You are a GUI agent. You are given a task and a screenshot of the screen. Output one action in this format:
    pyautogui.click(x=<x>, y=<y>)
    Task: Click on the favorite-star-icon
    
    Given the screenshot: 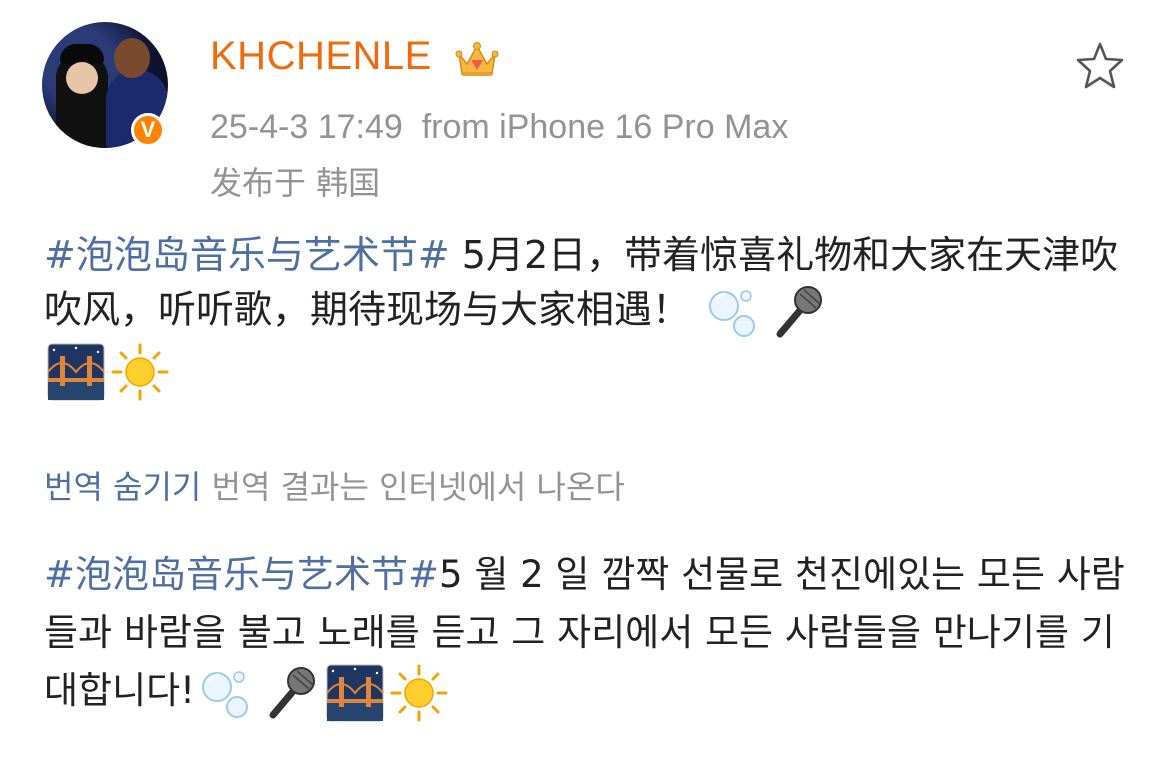 What is the action you would take?
    pyautogui.click(x=1100, y=66)
    